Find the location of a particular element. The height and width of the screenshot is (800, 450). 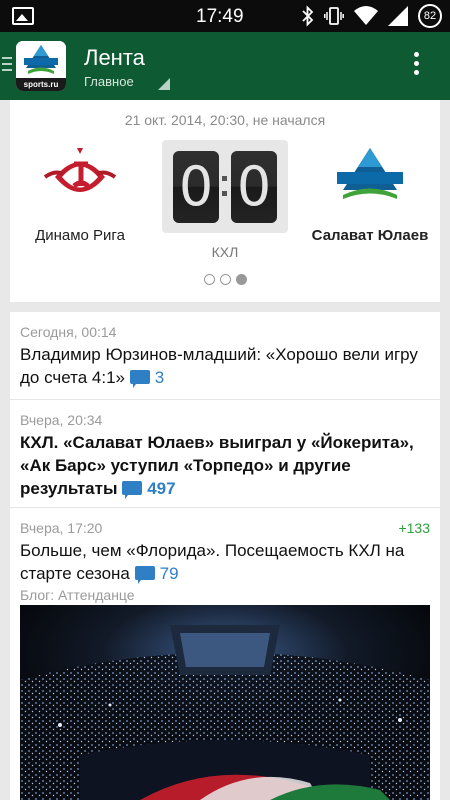

home-team-name: Динамо Рига is located at coordinates (80, 235).